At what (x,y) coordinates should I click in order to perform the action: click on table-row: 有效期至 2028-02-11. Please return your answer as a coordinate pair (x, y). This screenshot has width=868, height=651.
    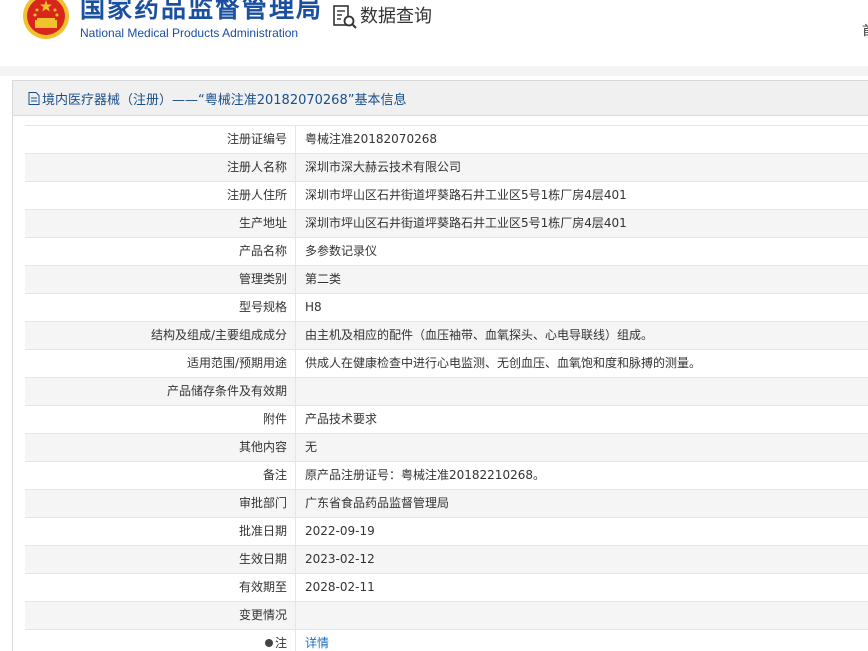
    Looking at the image, I should click on (446, 588).